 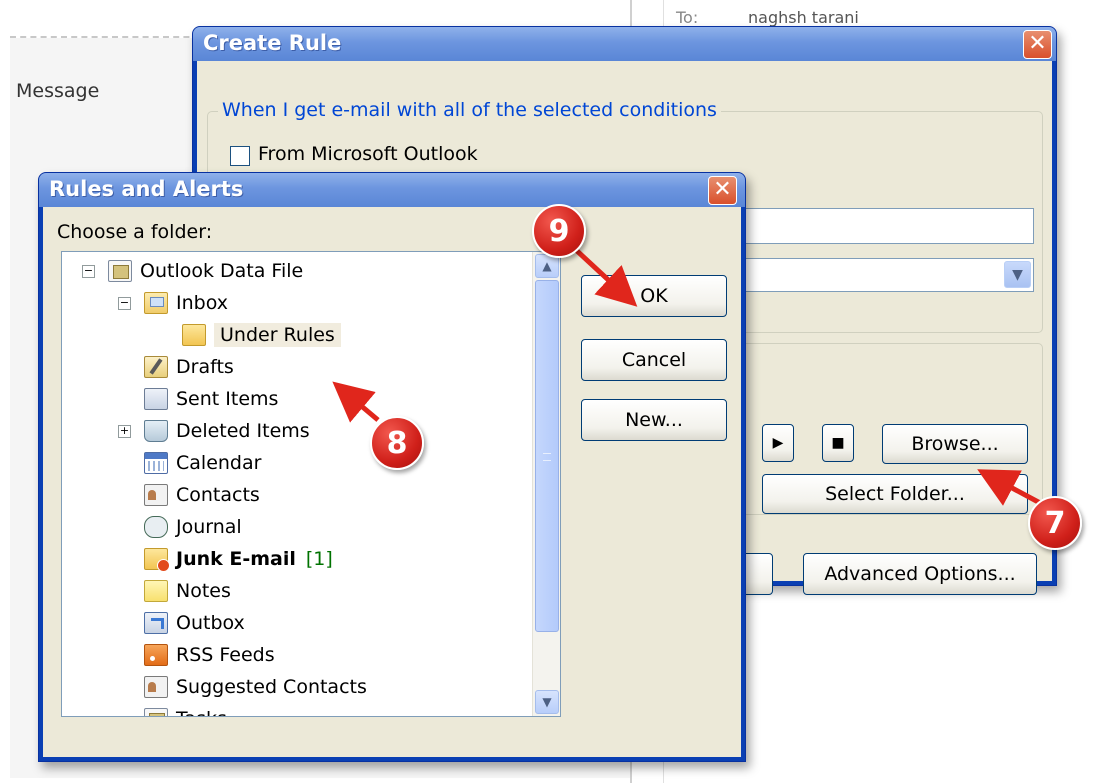 I want to click on folder-icon, so click(x=194, y=335).